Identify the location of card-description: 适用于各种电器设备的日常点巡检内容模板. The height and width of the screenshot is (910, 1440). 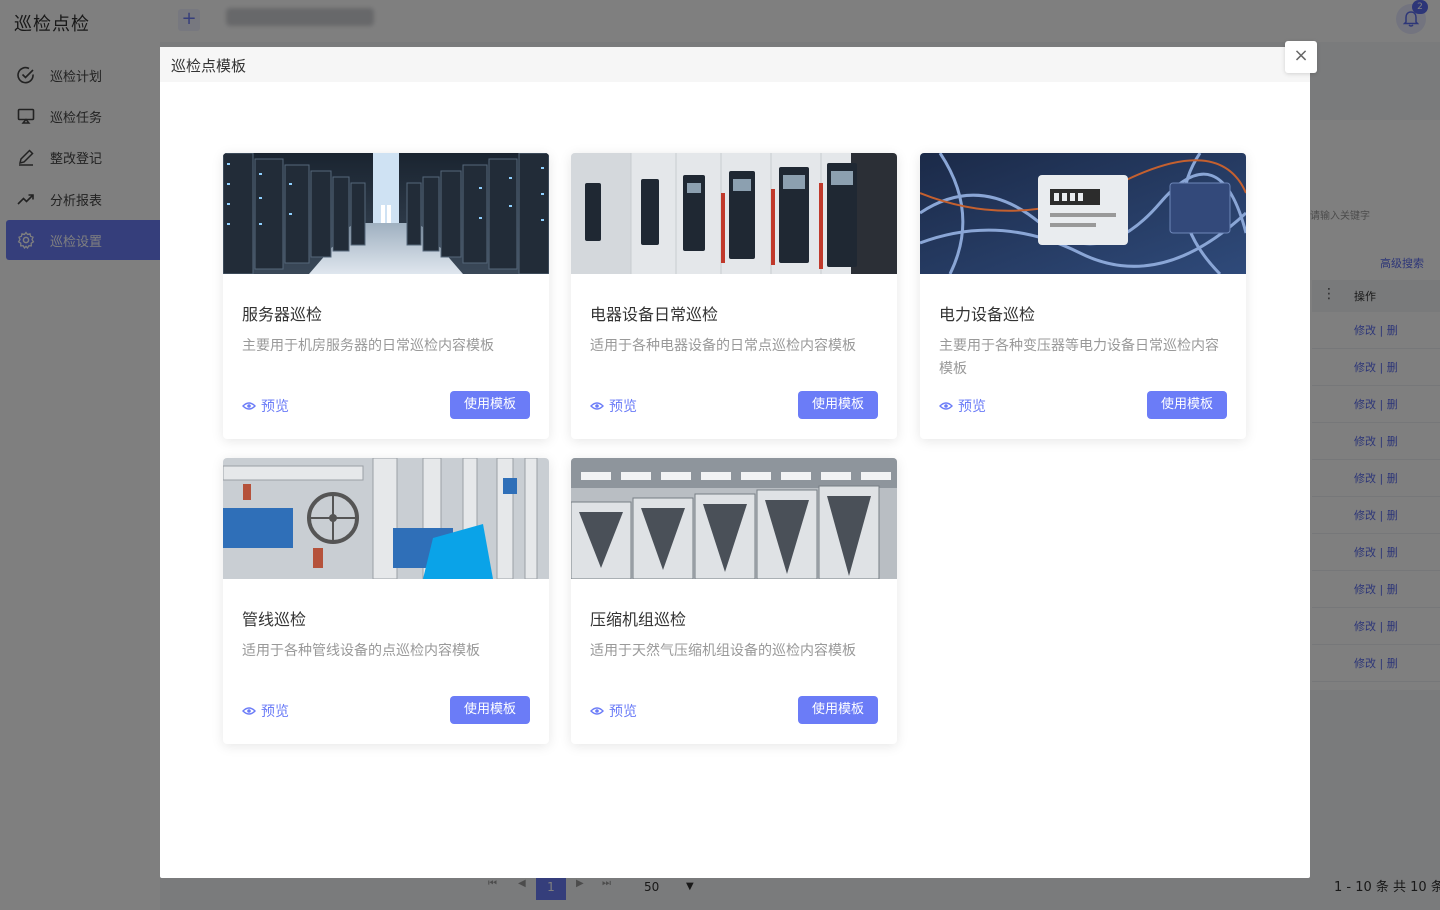
(723, 346).